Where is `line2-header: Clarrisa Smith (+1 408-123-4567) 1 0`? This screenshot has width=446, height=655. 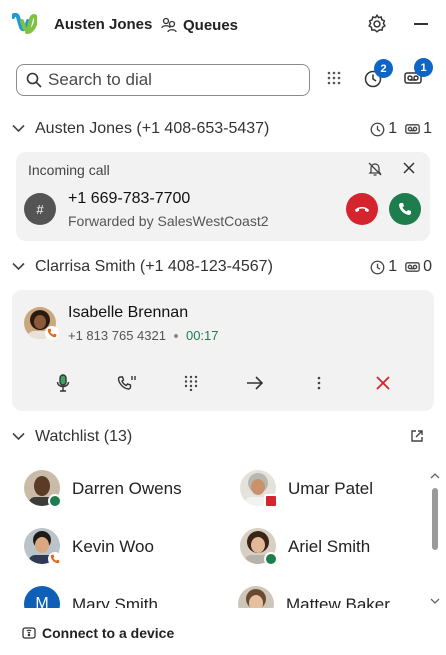
line2-header: Clarrisa Smith (+1 408-123-4567) 1 0 is located at coordinates (223, 267).